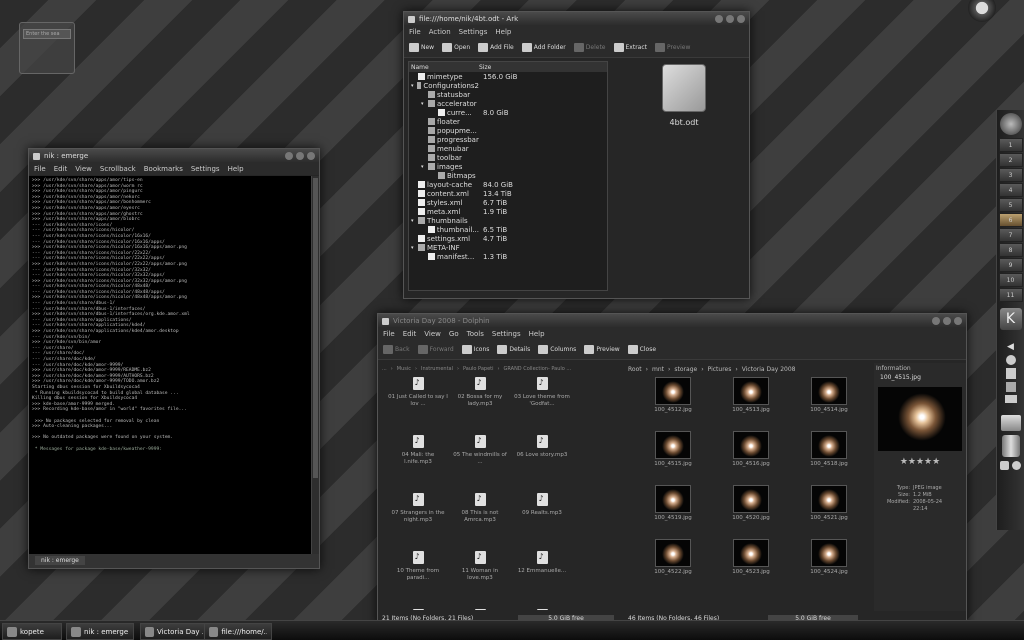 This screenshot has height=640, width=1024. What do you see at coordinates (589, 47) in the screenshot?
I see `delete-button: Delete` at bounding box center [589, 47].